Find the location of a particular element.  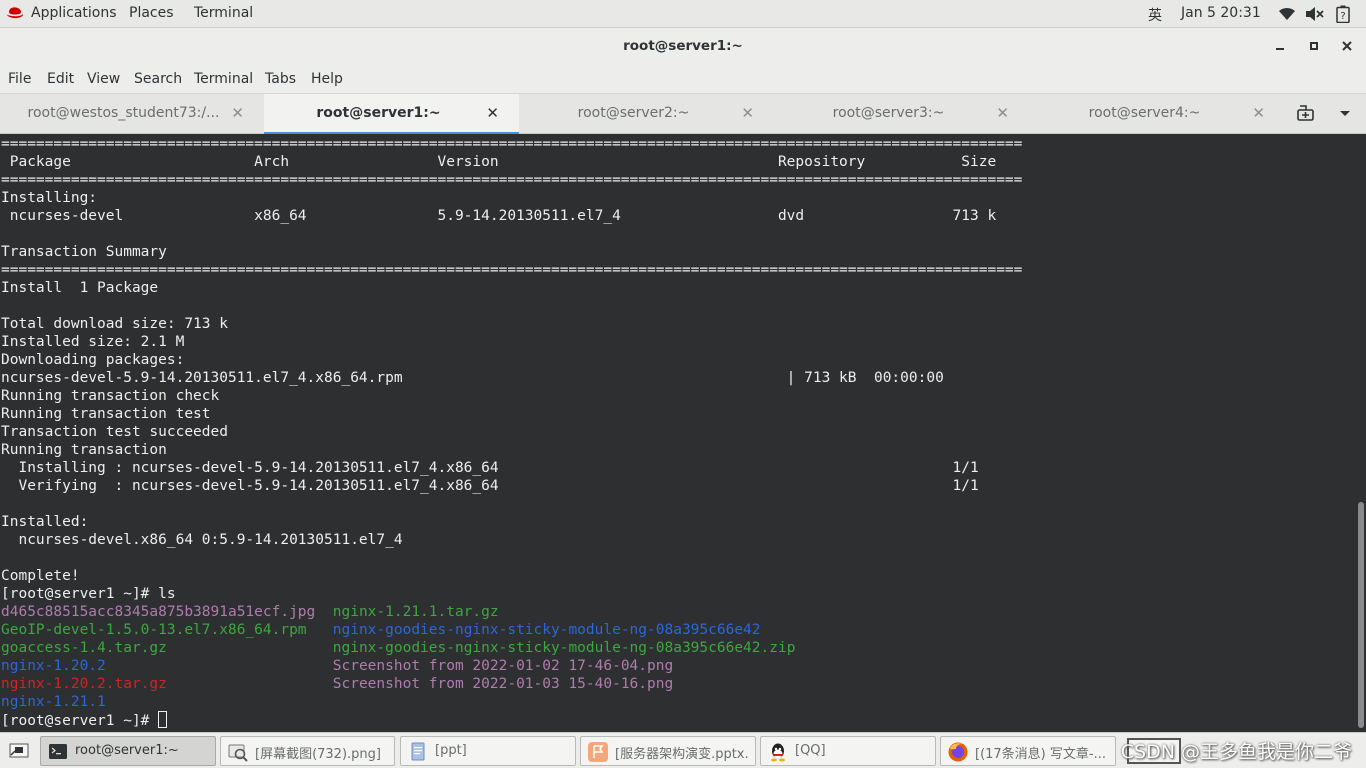

taskbar-item-label: root@server1:~ is located at coordinates (127, 750).